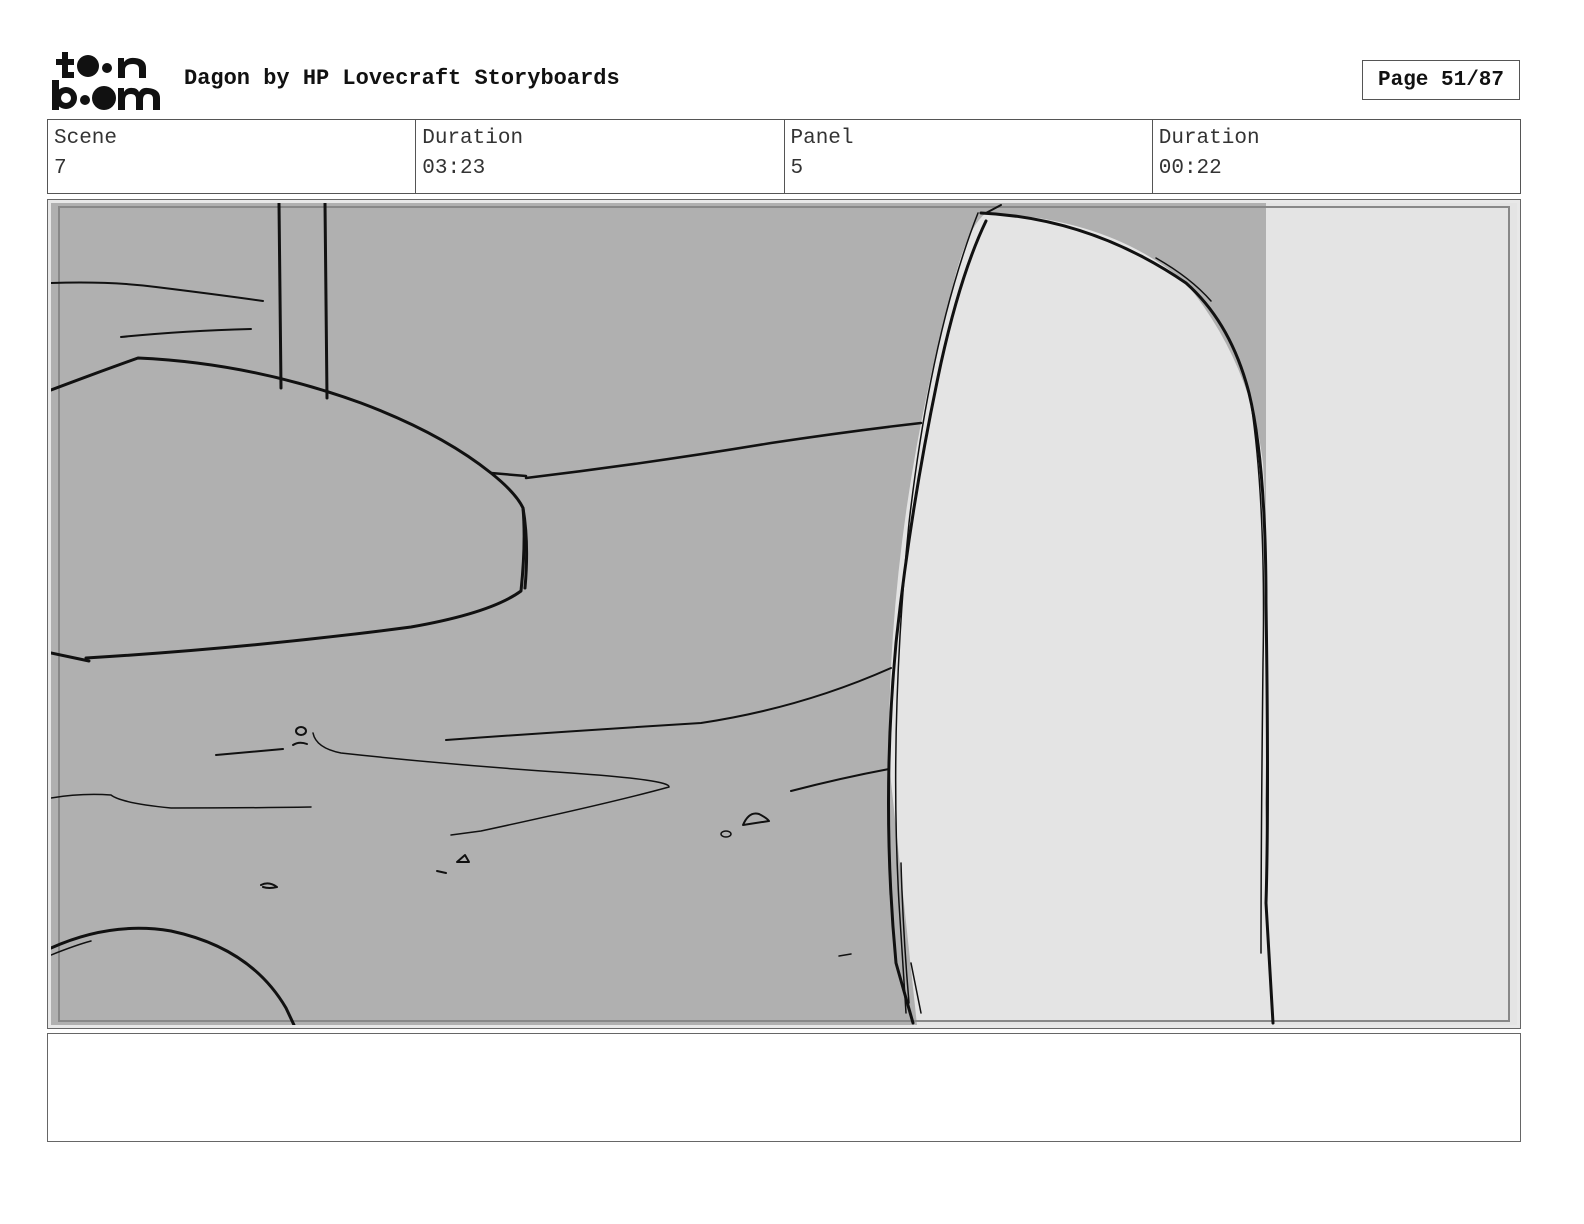  What do you see at coordinates (86, 138) in the screenshot?
I see `scene-label: Scene` at bounding box center [86, 138].